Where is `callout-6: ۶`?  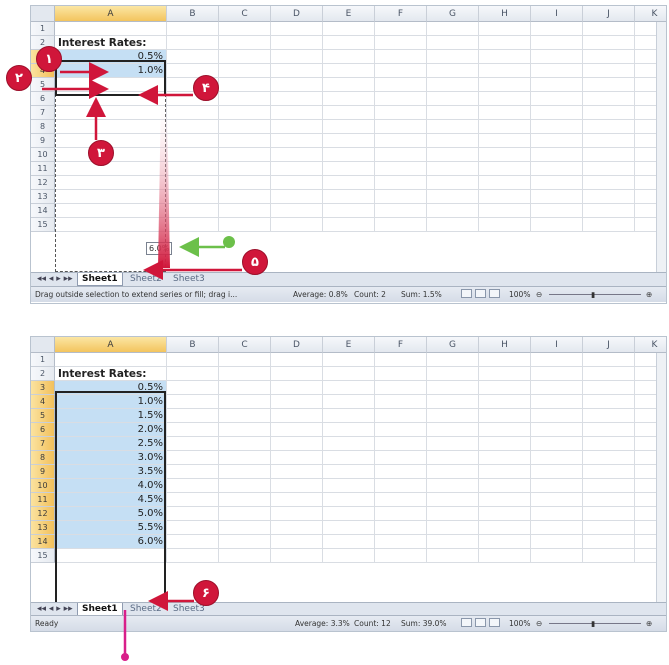 callout-6: ۶ is located at coordinates (206, 593).